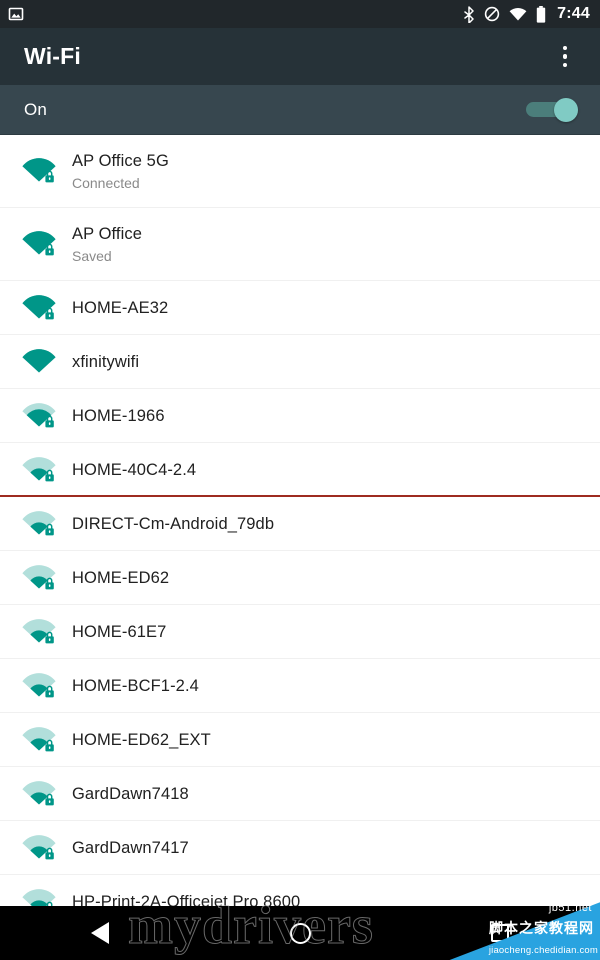 The height and width of the screenshot is (960, 600). I want to click on network-text: GardDawn7417, so click(129, 848).